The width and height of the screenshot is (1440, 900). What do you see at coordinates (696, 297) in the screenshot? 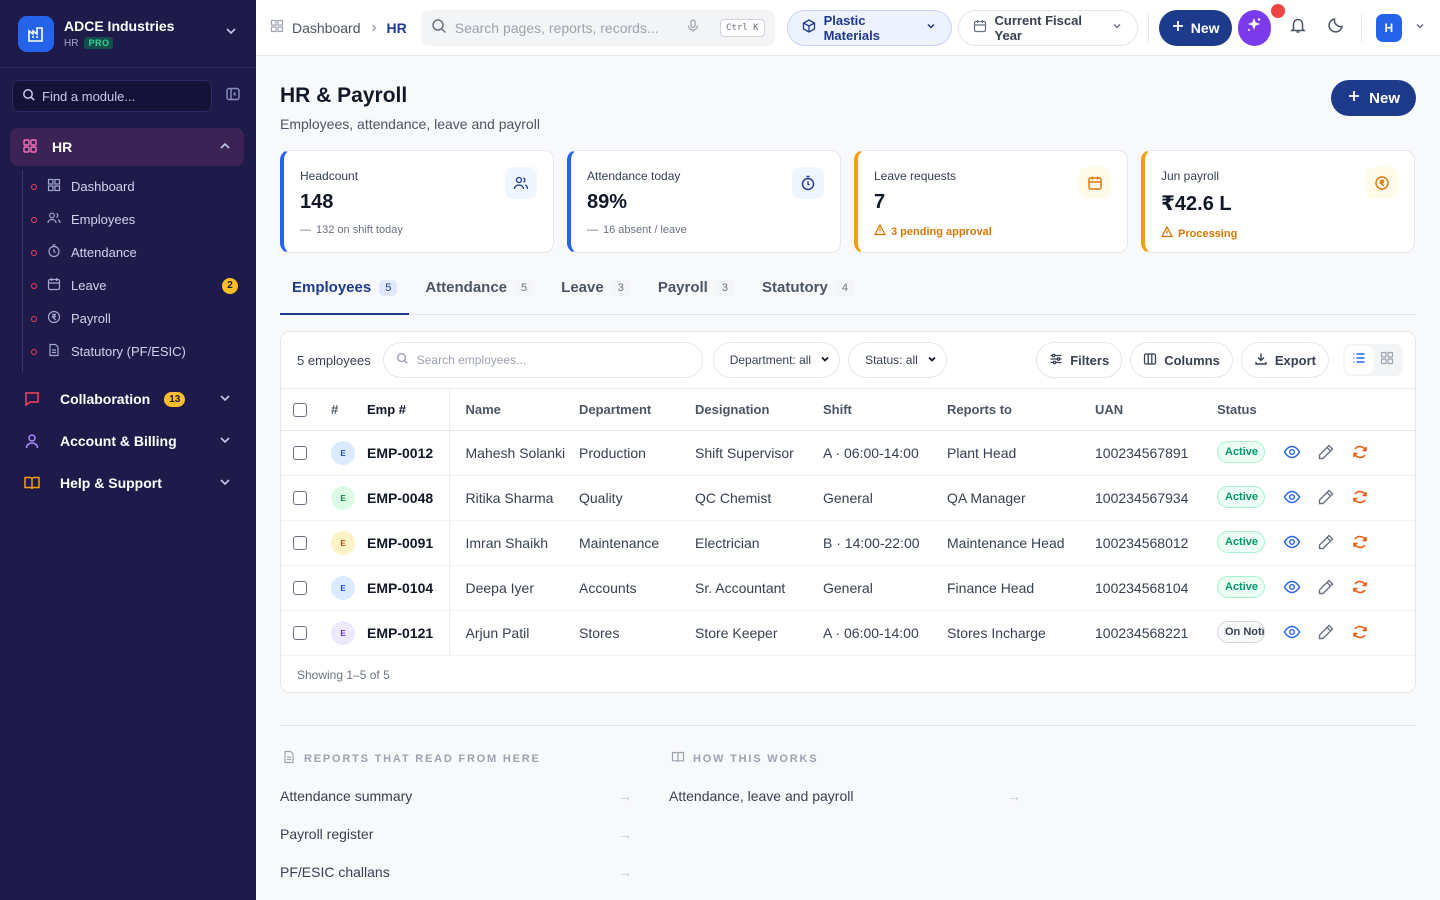
I see `tab-payroll: Payroll 3` at bounding box center [696, 297].